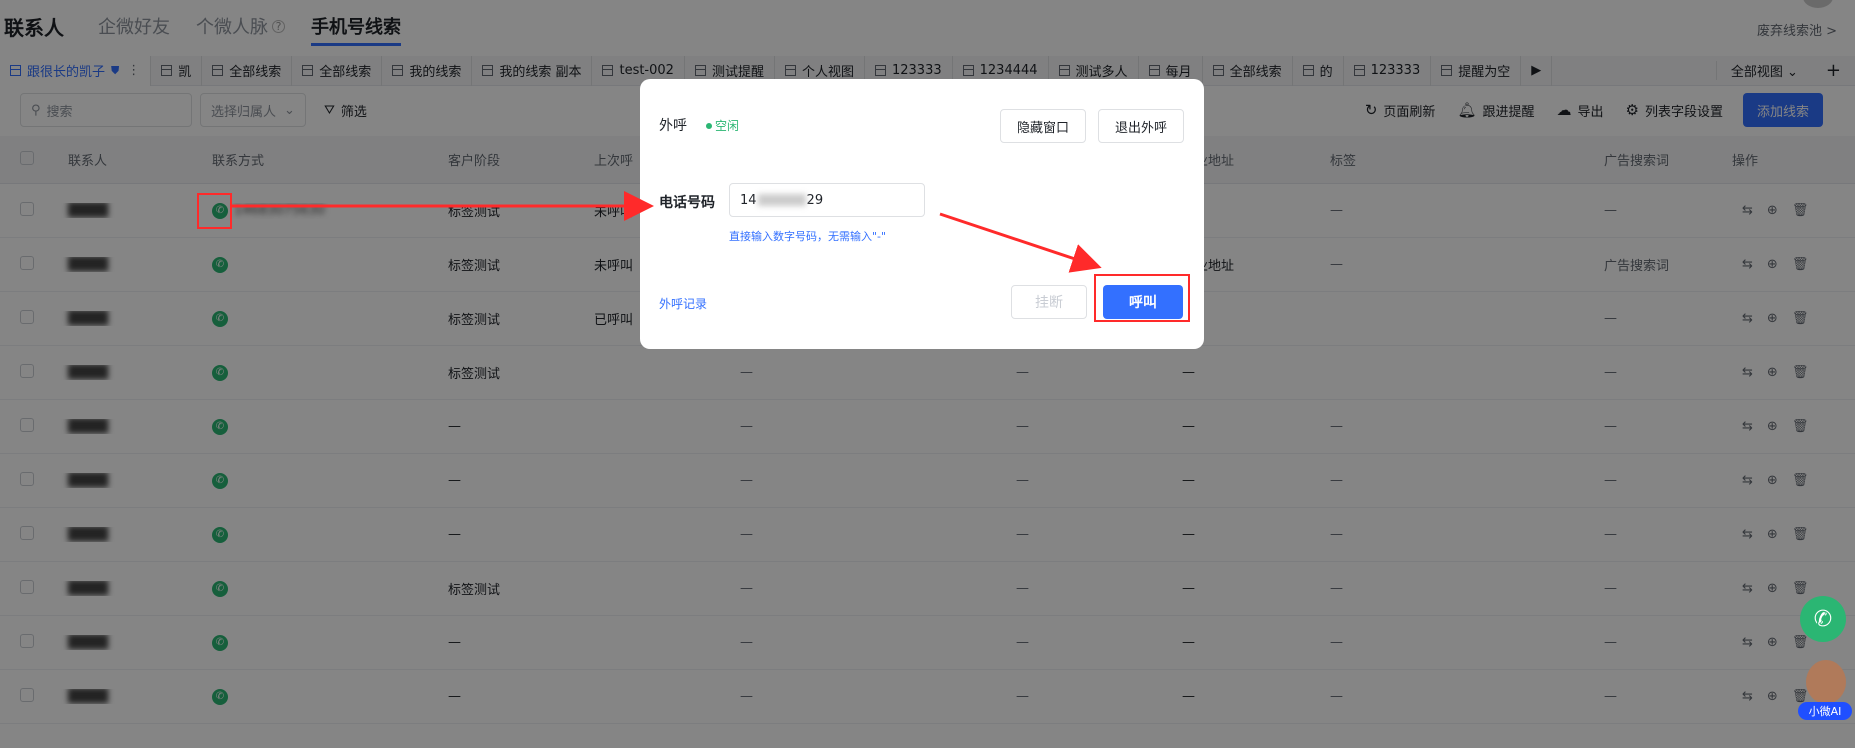 The width and height of the screenshot is (1855, 748). What do you see at coordinates (1141, 126) in the screenshot?
I see `exit-call-button: 退出外呼` at bounding box center [1141, 126].